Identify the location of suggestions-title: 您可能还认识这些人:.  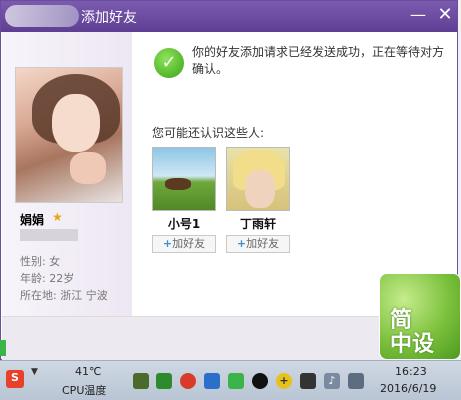
(208, 133).